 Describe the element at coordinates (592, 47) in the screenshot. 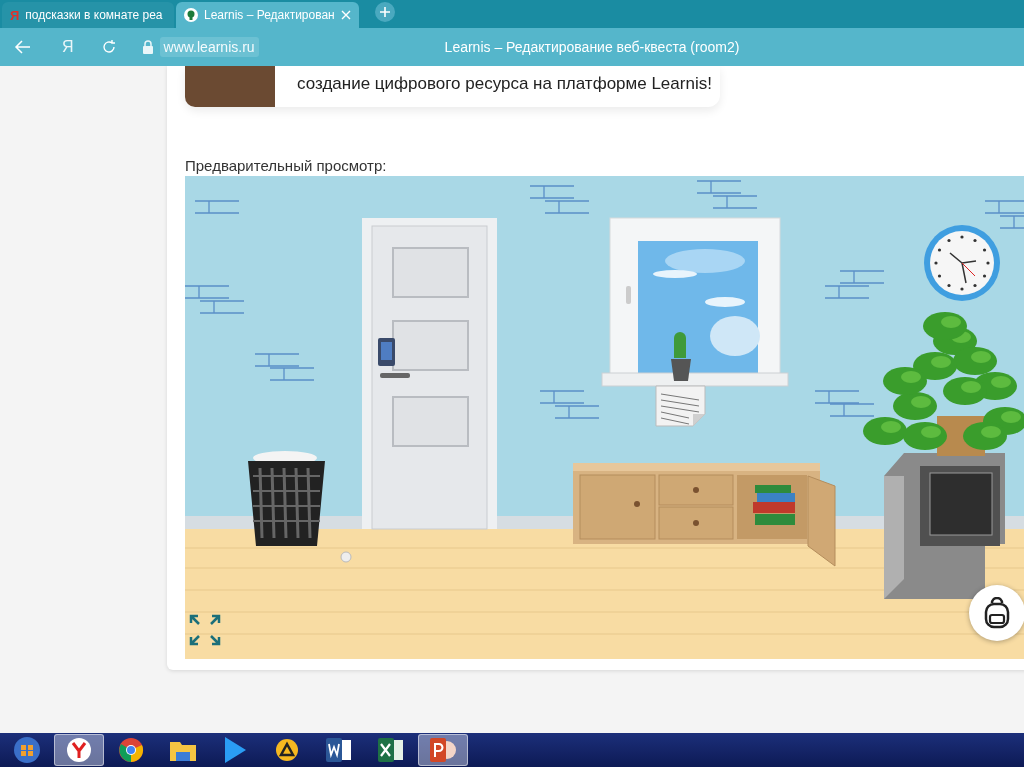

I see `page-title: Learnis – Редактирование веб-квеста (room2)` at that location.